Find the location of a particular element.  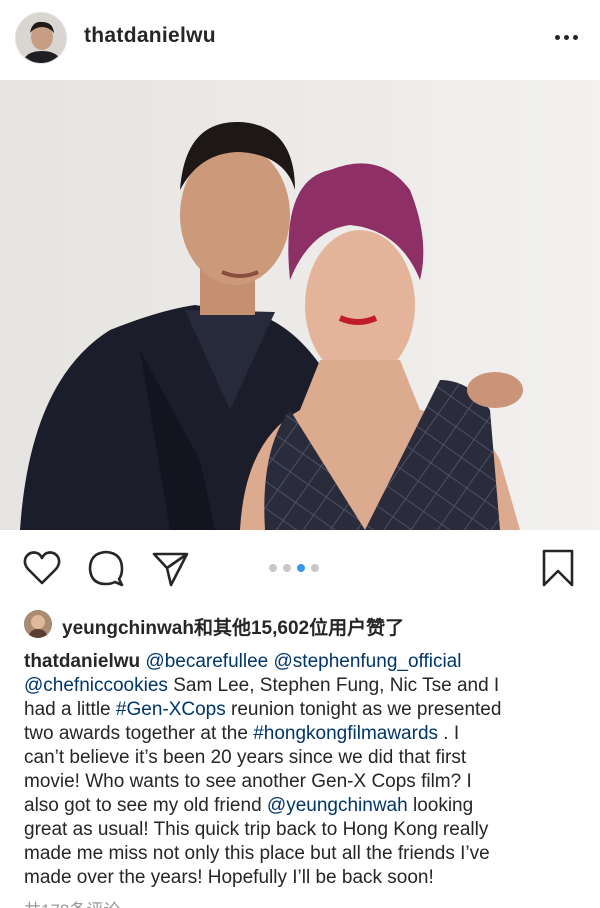

like-button is located at coordinates (42, 568).